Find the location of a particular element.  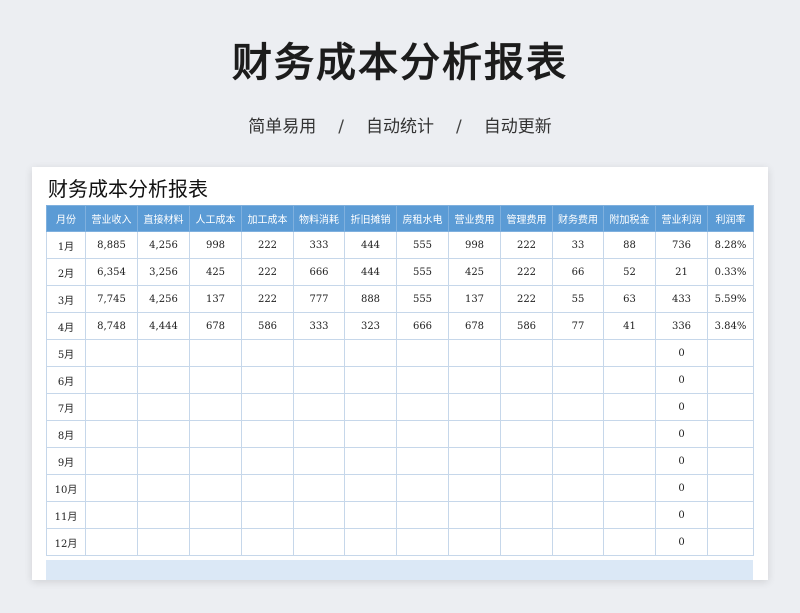

month-cell: 12月 is located at coordinates (66, 542).